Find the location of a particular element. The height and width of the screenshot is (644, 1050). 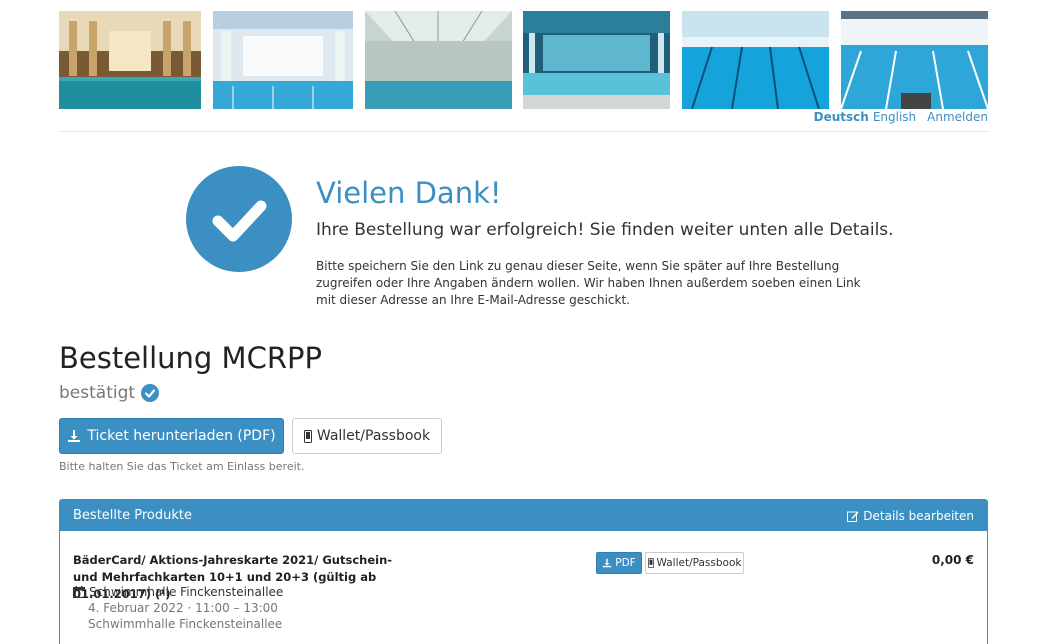

order-title: Bestellung MCRPP is located at coordinates (190, 358).